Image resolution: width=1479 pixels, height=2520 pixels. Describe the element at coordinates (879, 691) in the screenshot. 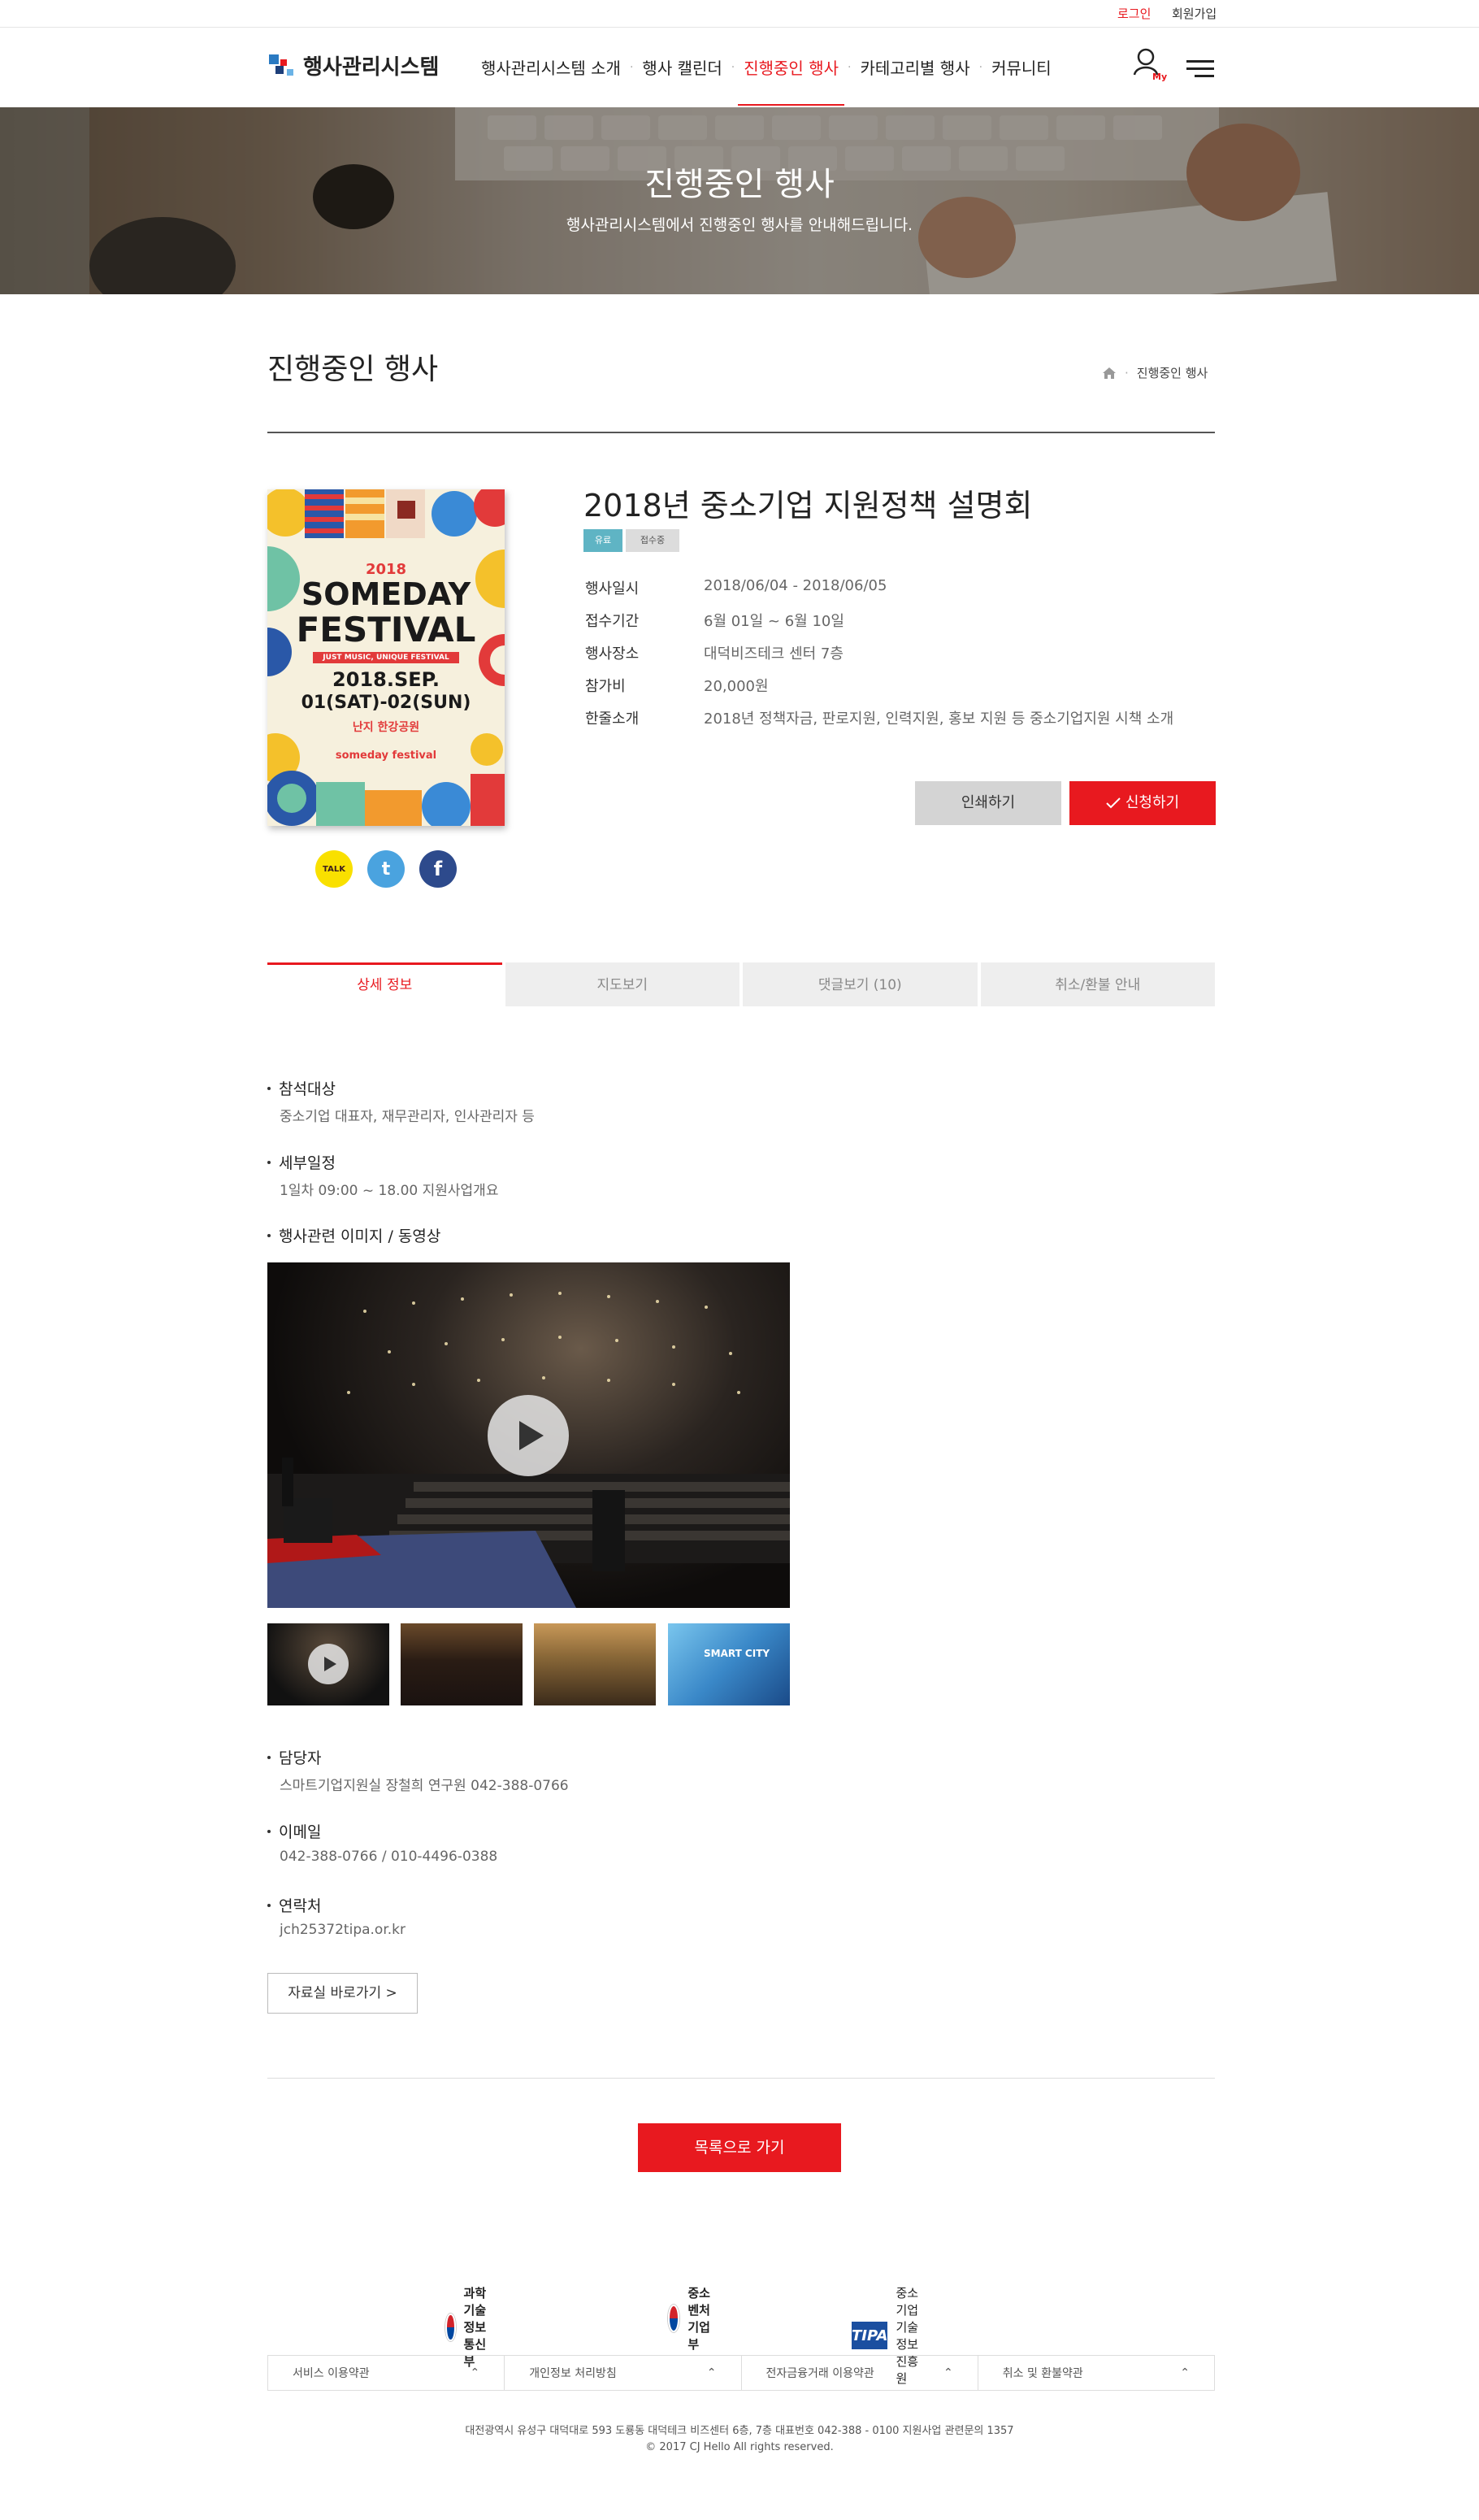

I see `info-row-fee: 참가비 20,000원` at that location.